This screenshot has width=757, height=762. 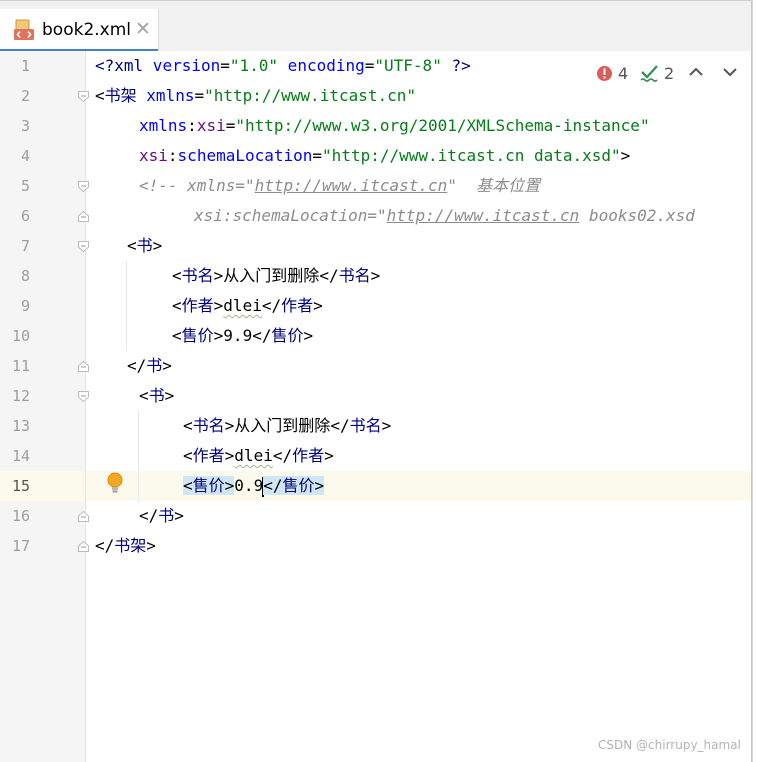 I want to click on error-count-widget: 4, so click(x=612, y=73).